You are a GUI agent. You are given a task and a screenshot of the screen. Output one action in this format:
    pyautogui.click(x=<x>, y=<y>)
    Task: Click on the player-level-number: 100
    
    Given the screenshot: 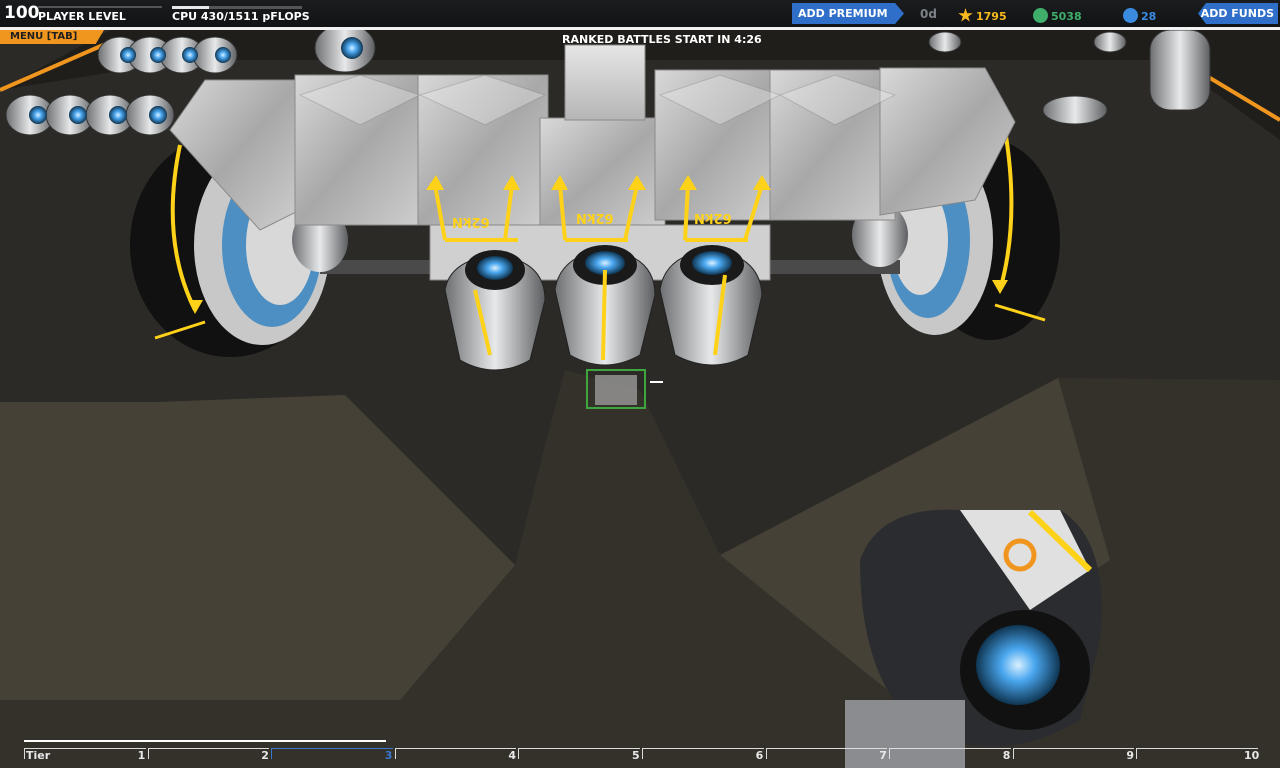 What is the action you would take?
    pyautogui.click(x=22, y=13)
    